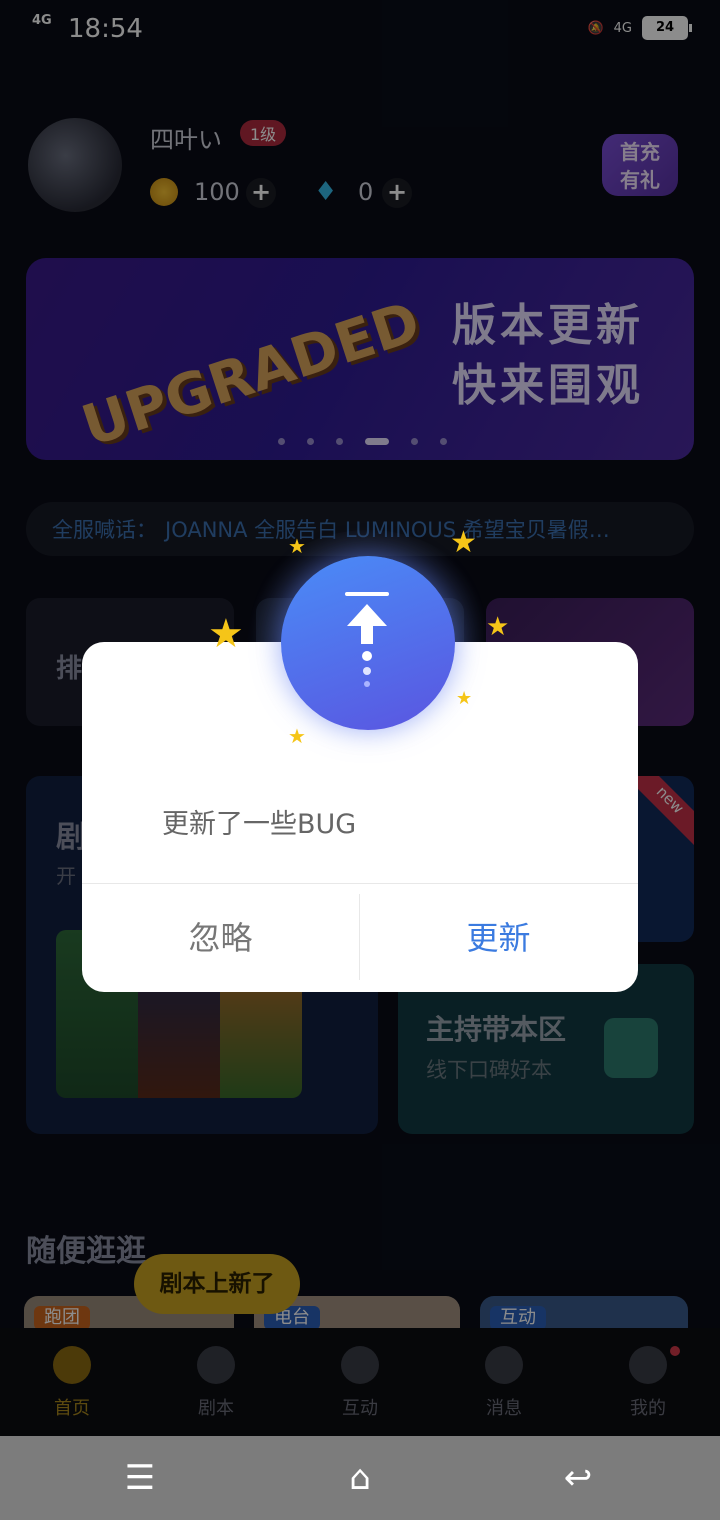  What do you see at coordinates (498, 938) in the screenshot?
I see `update-button: 更新` at bounding box center [498, 938].